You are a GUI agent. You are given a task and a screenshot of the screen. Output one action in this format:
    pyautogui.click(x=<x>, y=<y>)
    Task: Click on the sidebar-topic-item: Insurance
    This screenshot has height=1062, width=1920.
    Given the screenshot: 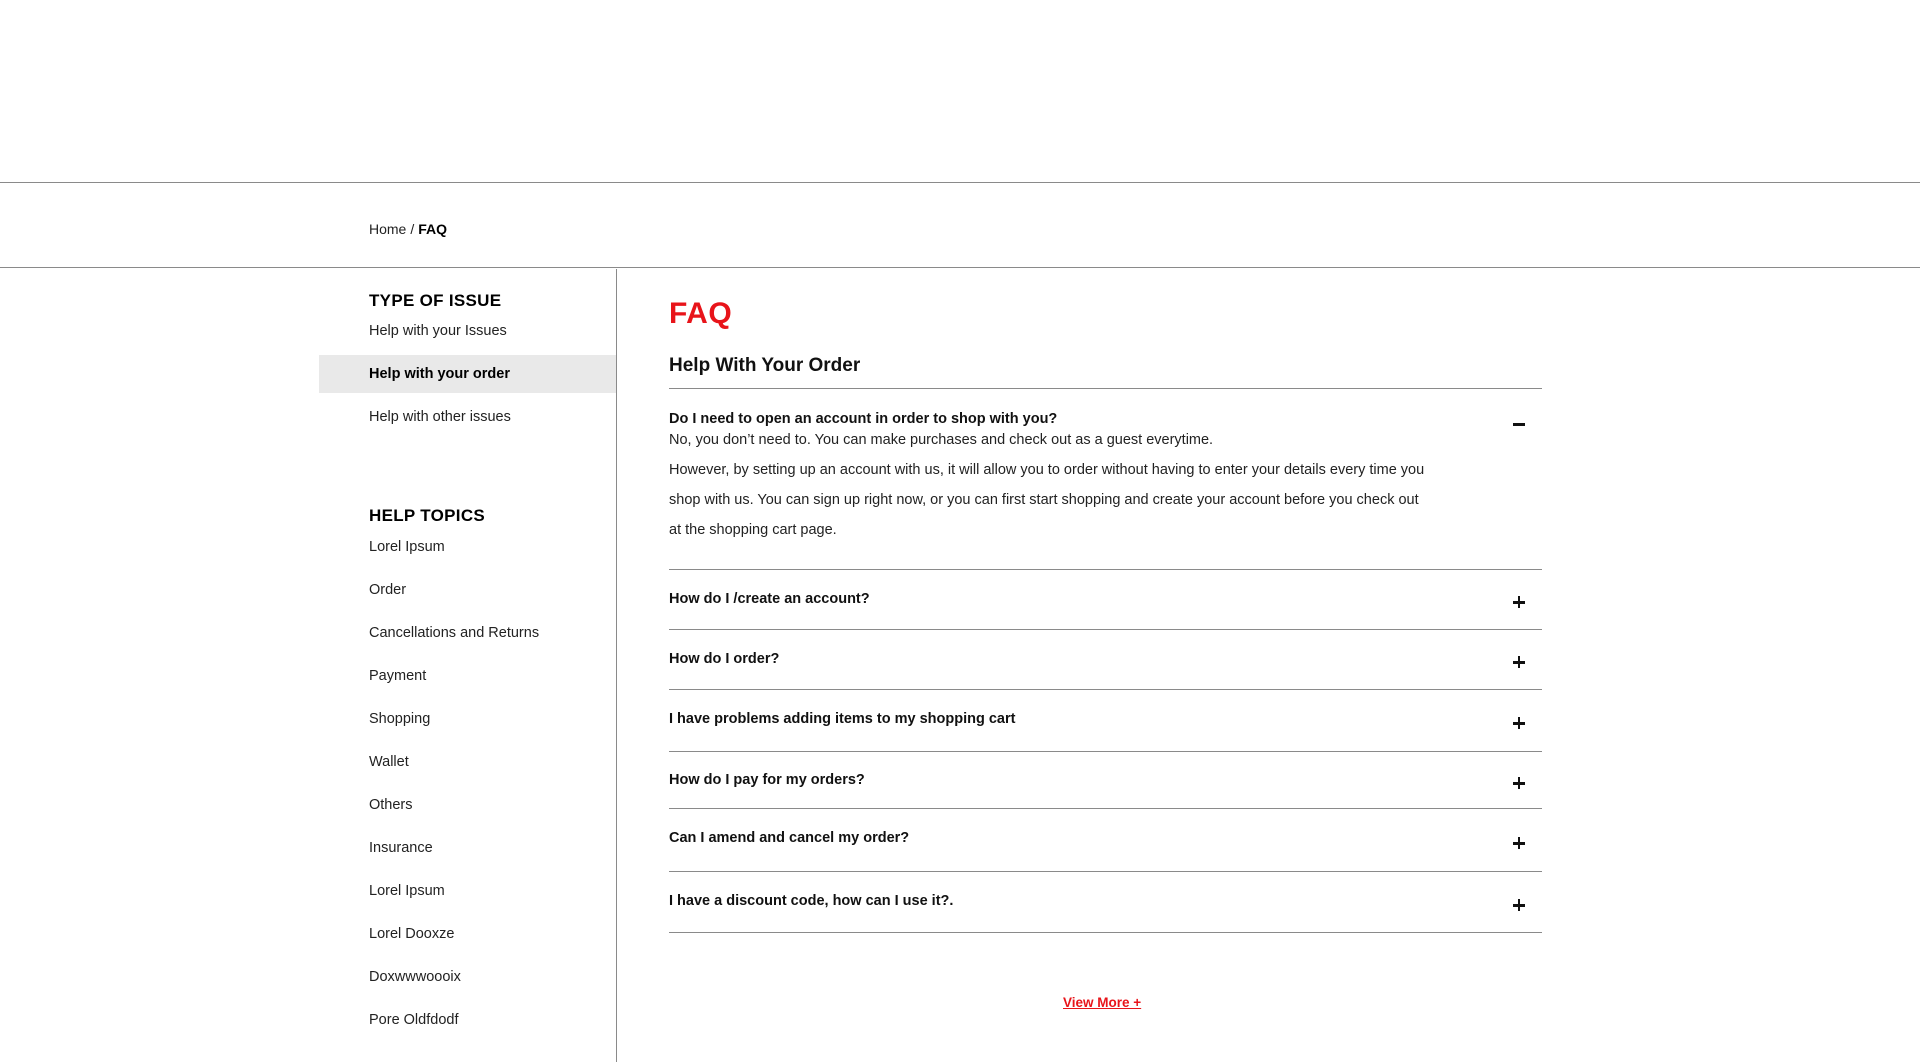 What is the action you would take?
    pyautogui.click(x=467, y=848)
    